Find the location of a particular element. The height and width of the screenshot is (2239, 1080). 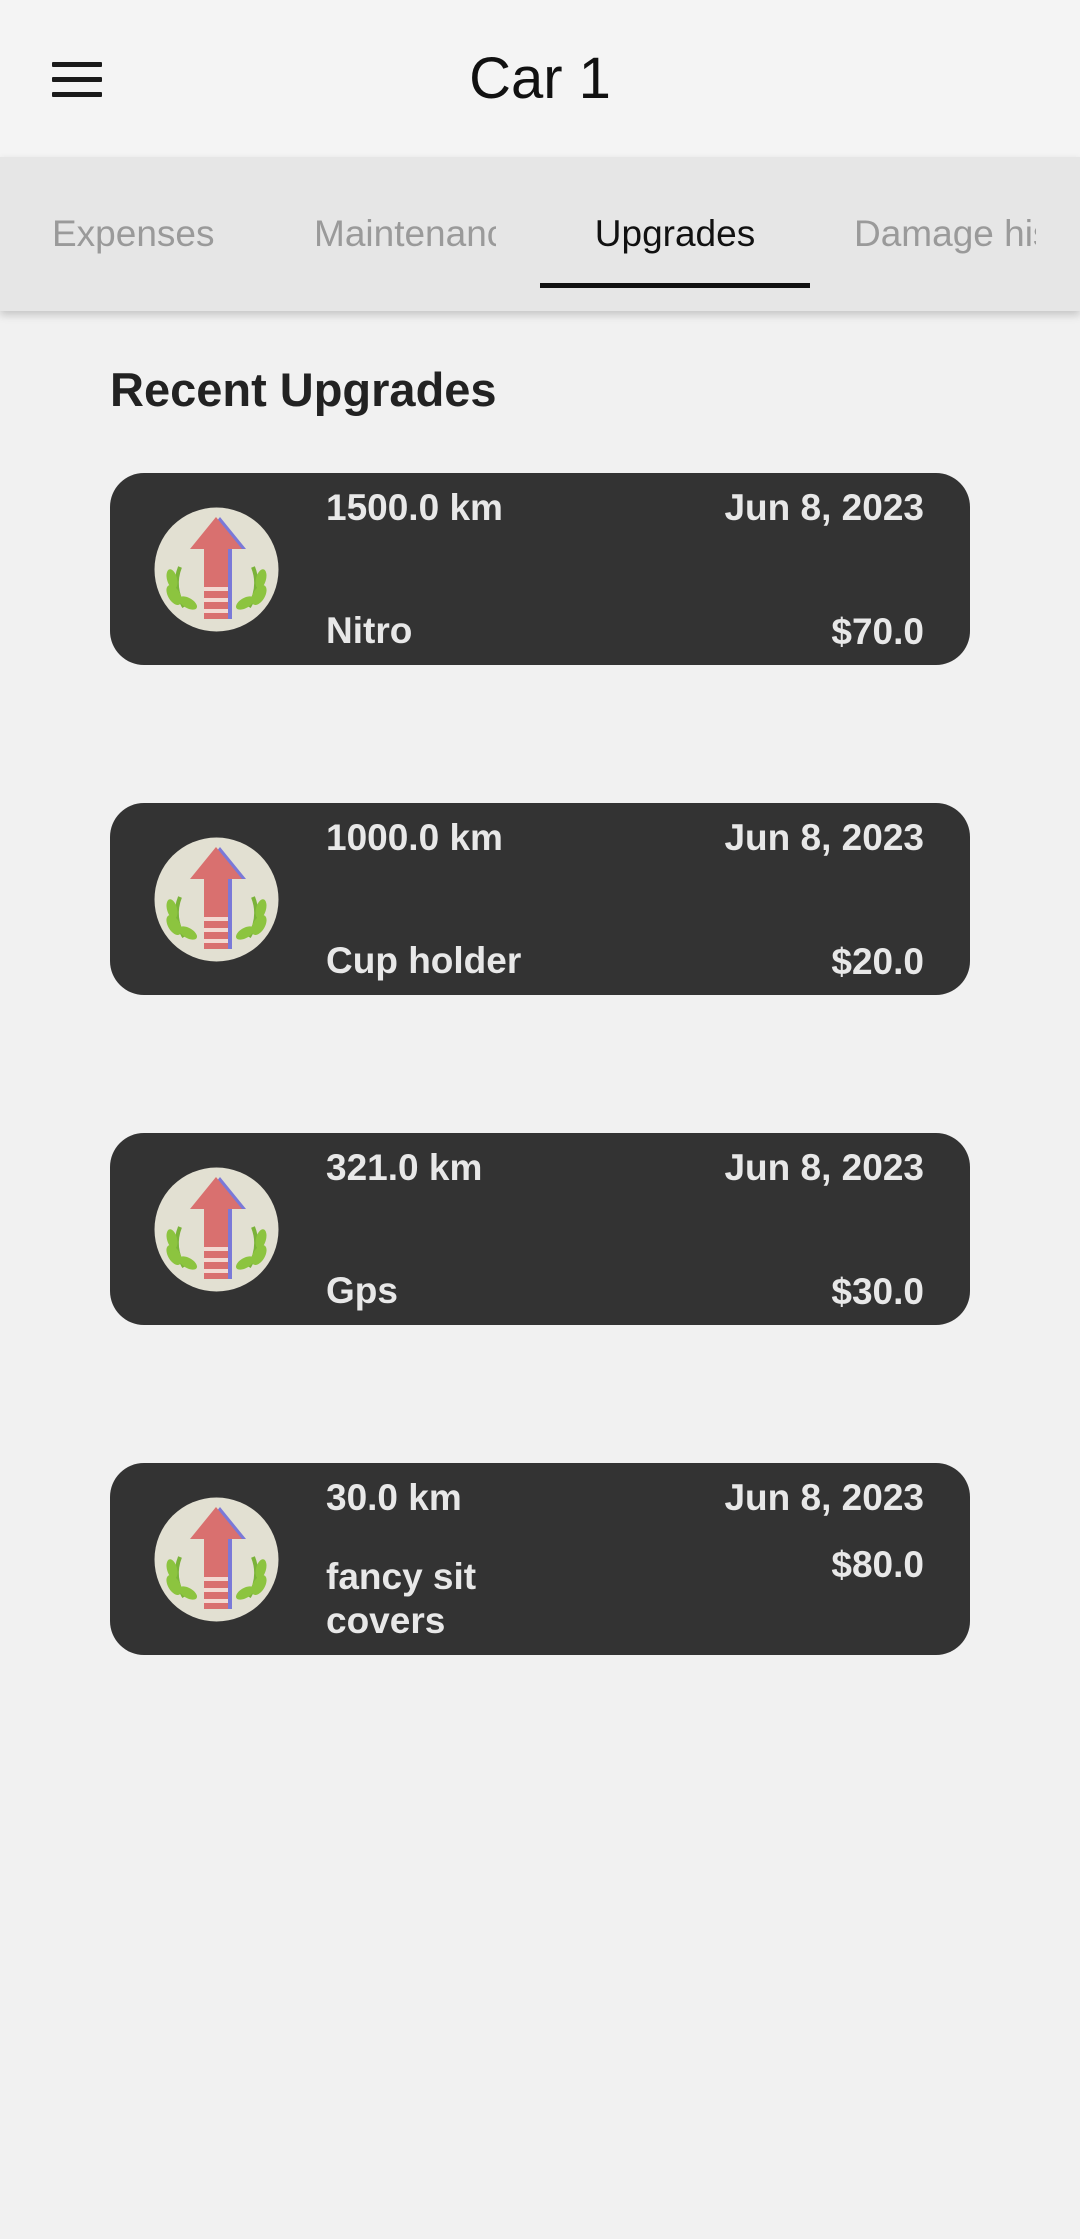

upgrade-cost: $20.0 is located at coordinates (877, 961).